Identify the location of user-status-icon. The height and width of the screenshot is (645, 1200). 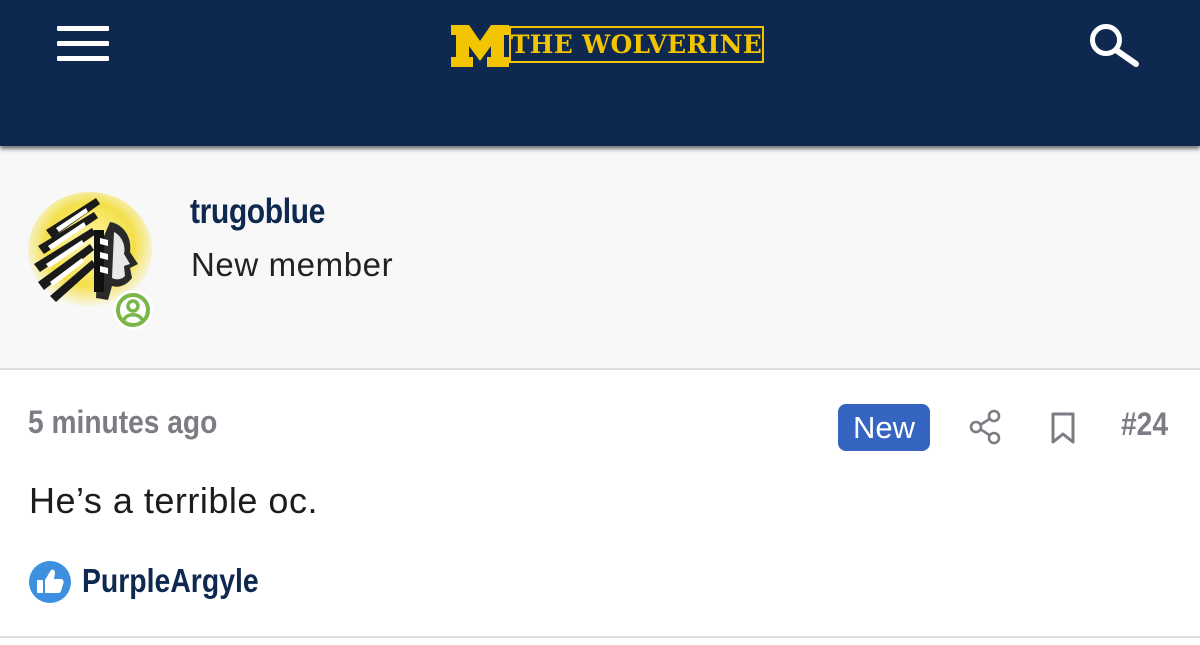
(133, 310).